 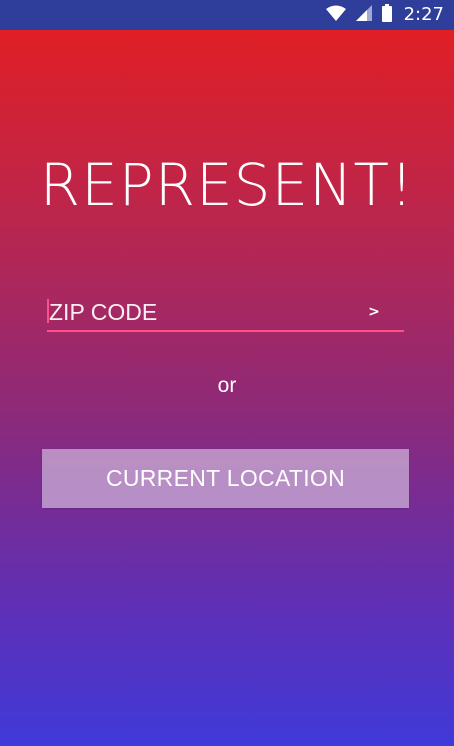 I want to click on wifi-icon, so click(x=335, y=15).